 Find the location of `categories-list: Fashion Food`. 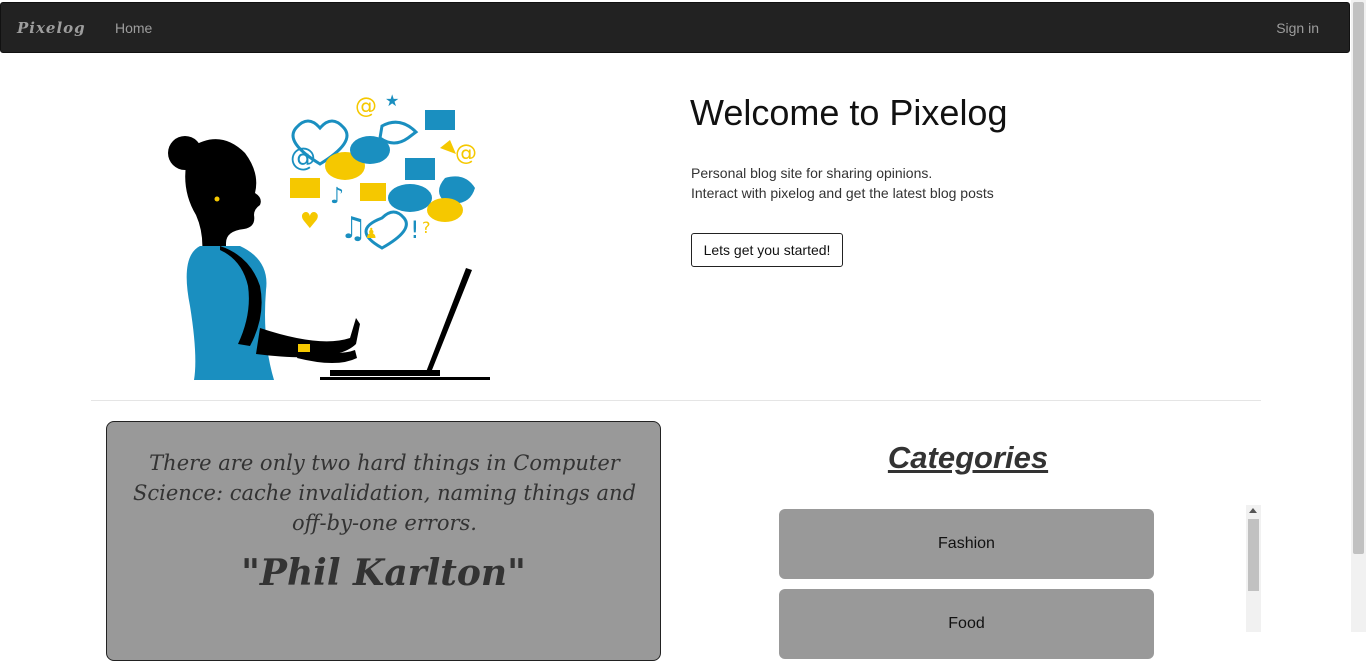

categories-list: Fashion Food is located at coordinates (966, 589).